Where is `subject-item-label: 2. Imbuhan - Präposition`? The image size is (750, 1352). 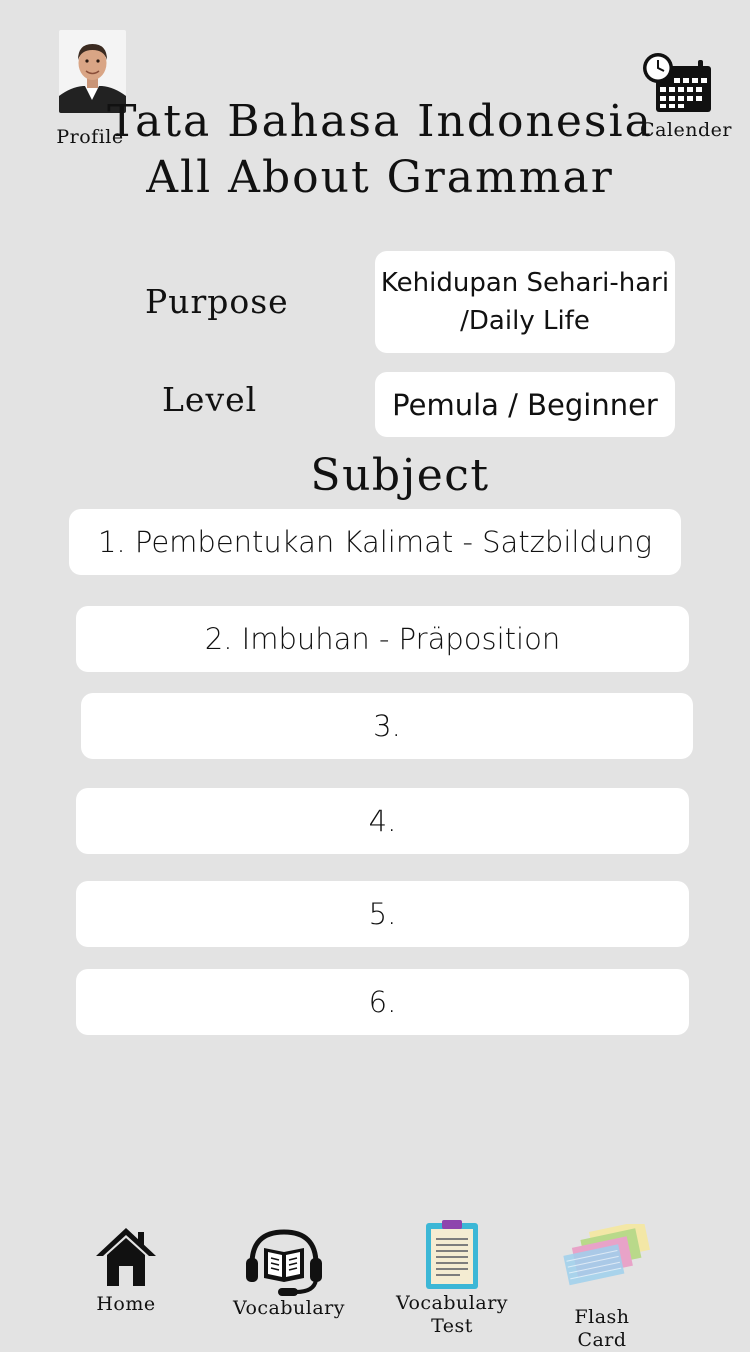 subject-item-label: 2. Imbuhan - Präposition is located at coordinates (382, 639).